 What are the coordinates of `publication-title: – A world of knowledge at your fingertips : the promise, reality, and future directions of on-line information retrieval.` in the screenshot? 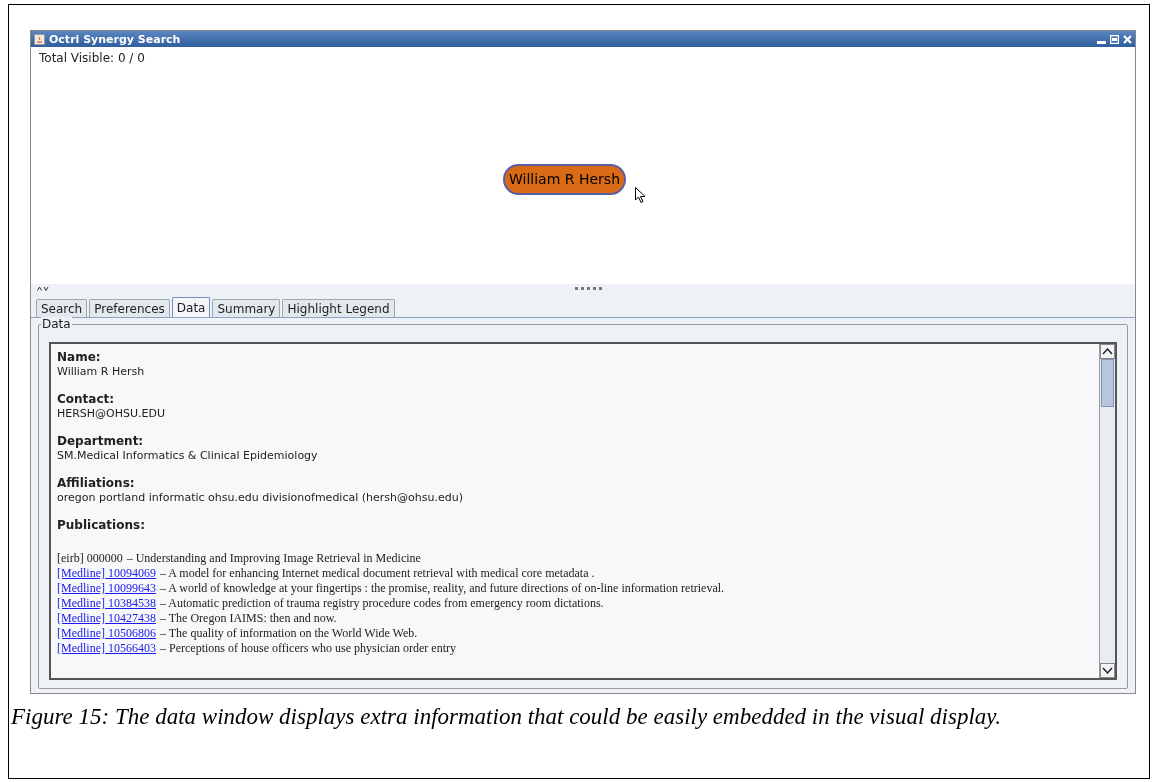 It's located at (442, 588).